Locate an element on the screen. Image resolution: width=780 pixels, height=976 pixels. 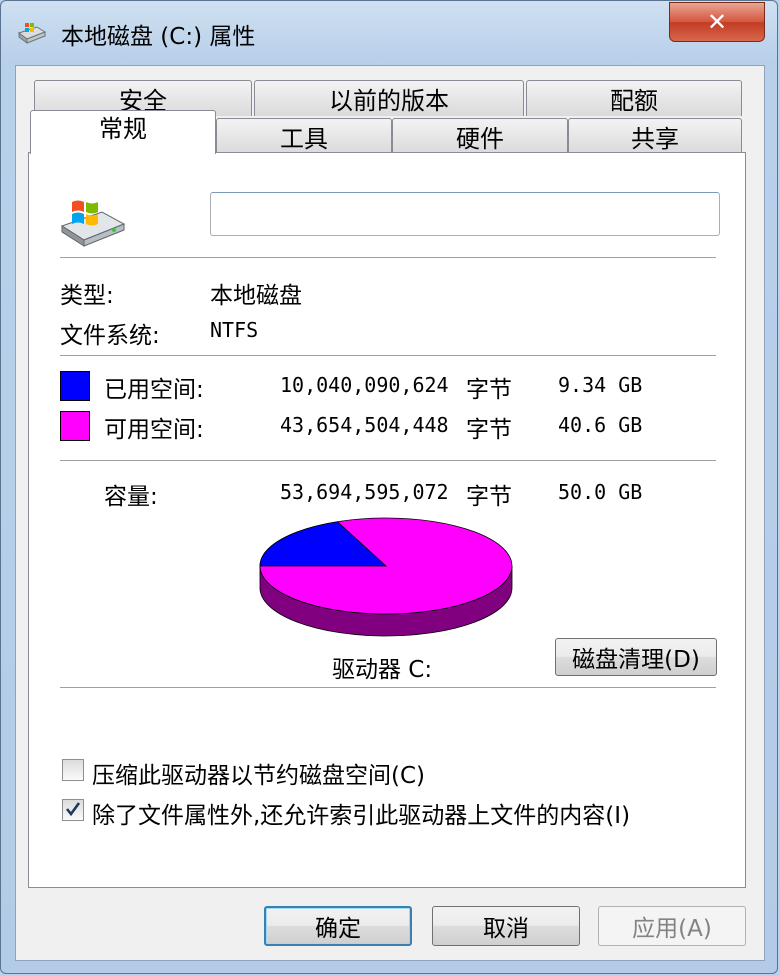
ok-button: 确定 is located at coordinates (338, 926).